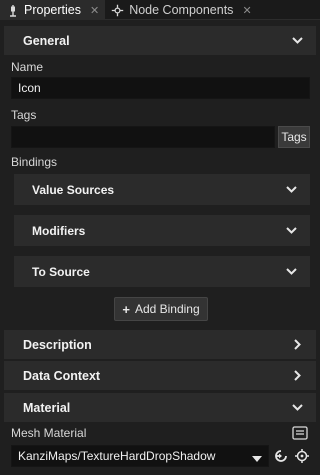 The width and height of the screenshot is (320, 475). What do you see at coordinates (160, 40) in the screenshot?
I see `section-general: General` at bounding box center [160, 40].